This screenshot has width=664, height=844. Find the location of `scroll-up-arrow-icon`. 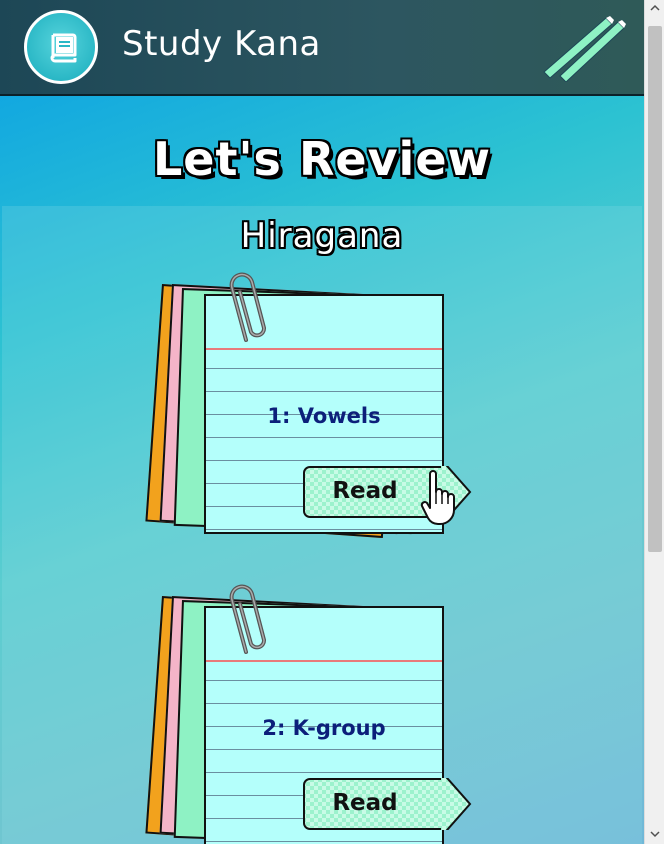

scroll-up-arrow-icon is located at coordinates (655, 8).